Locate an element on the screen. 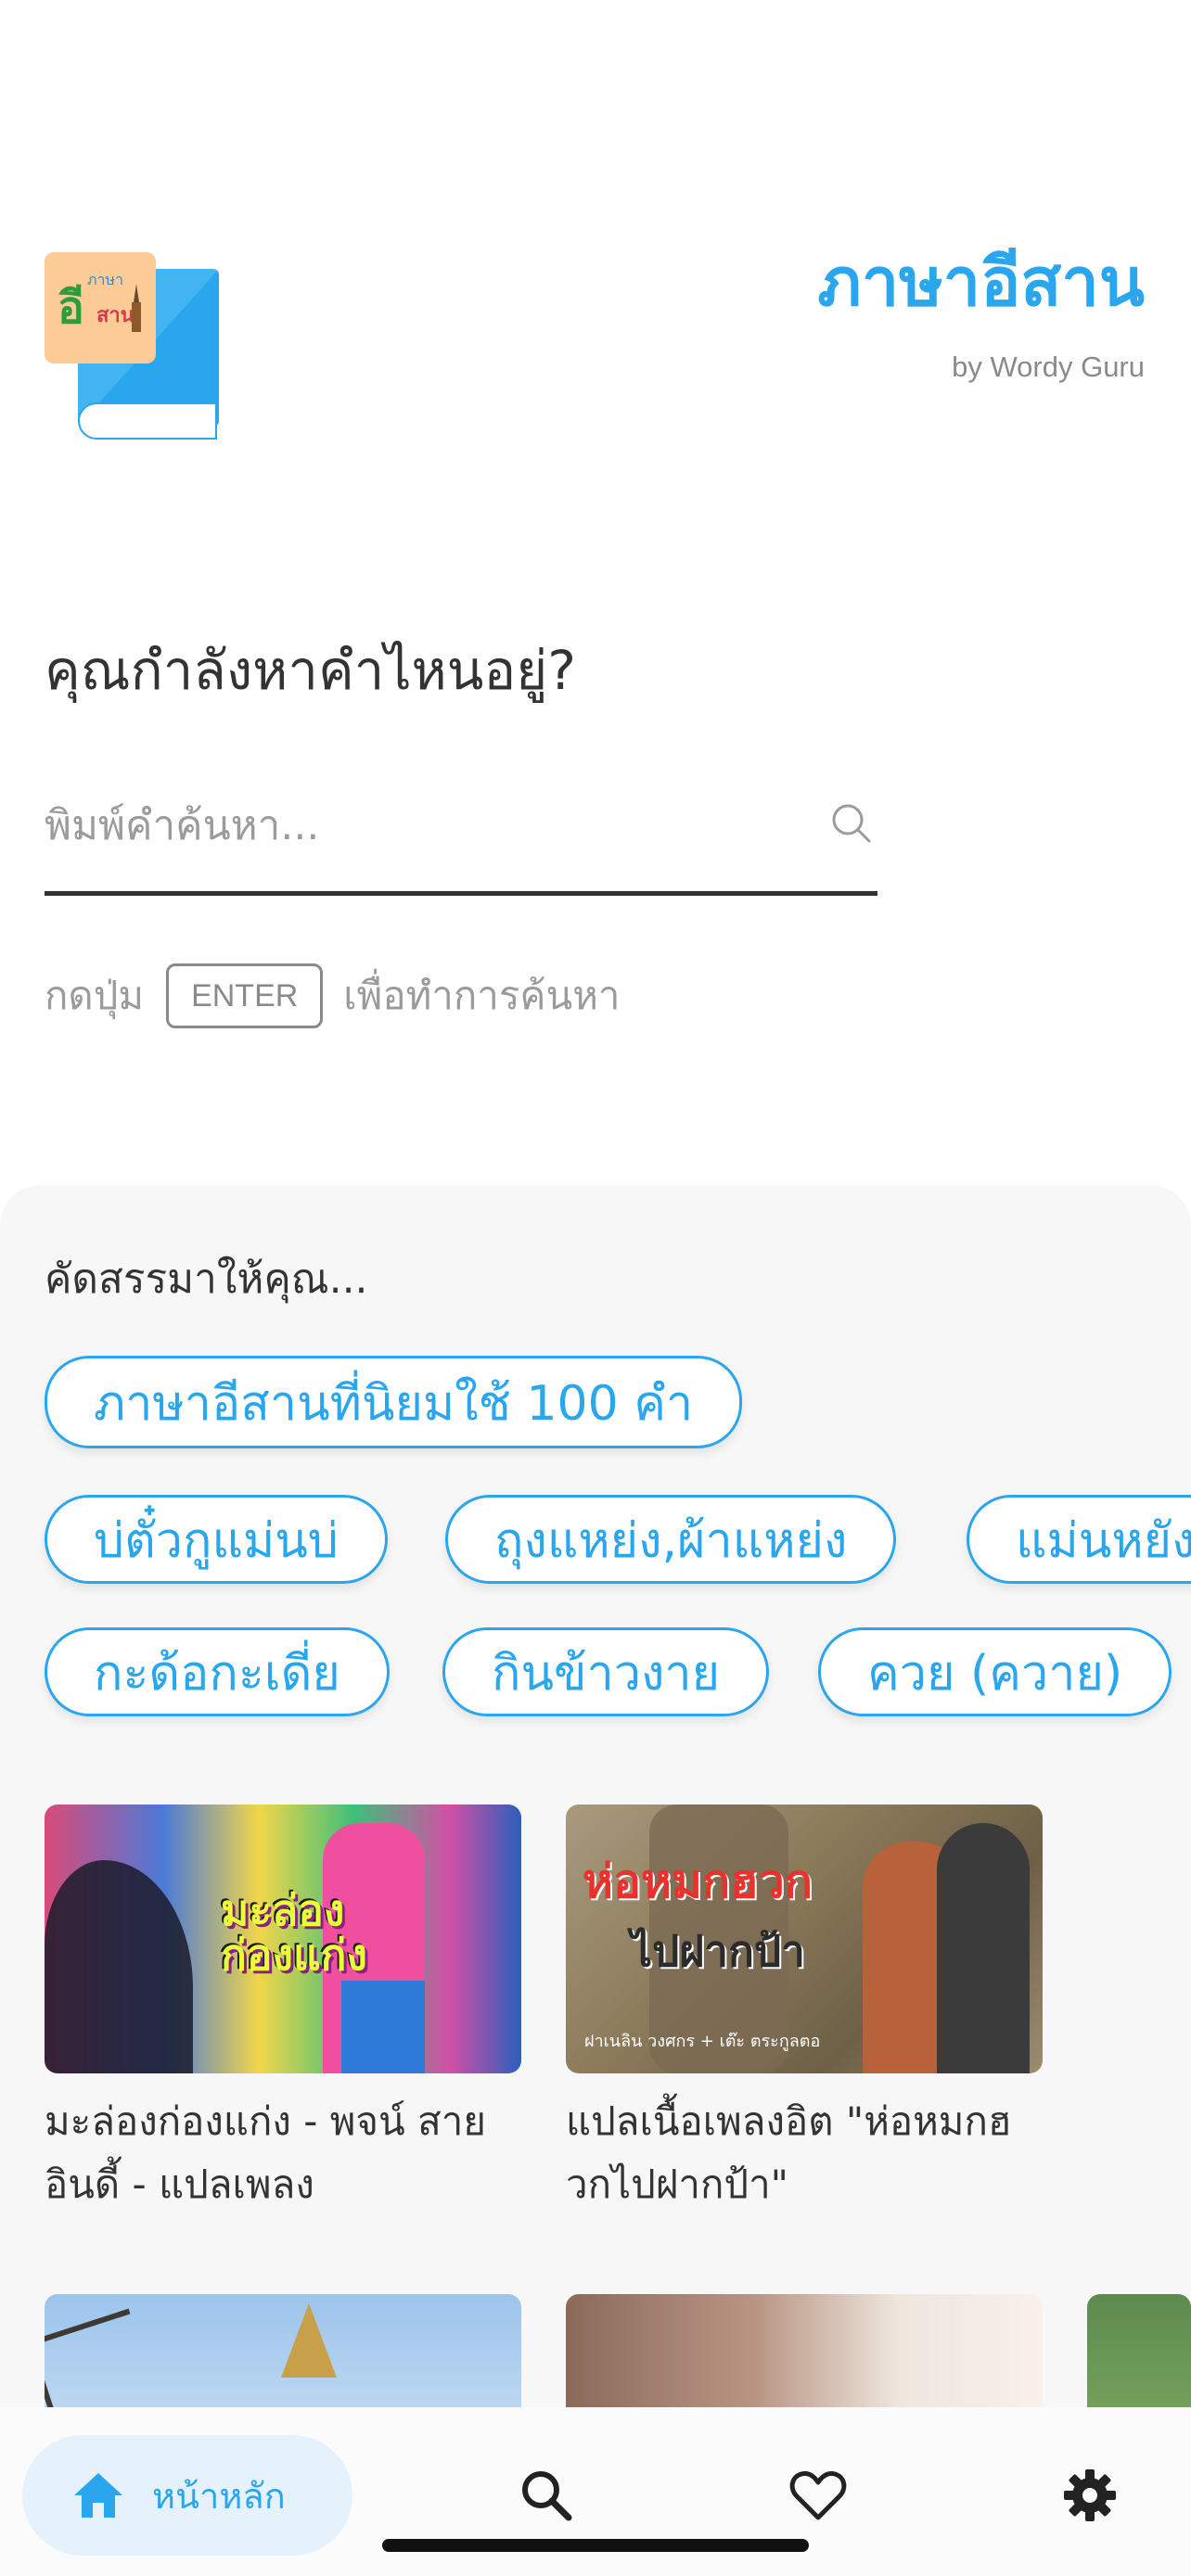 This screenshot has height=2576, width=1191. article-thumbnail: มะล่อง ก่องแก่ง is located at coordinates (283, 1939).